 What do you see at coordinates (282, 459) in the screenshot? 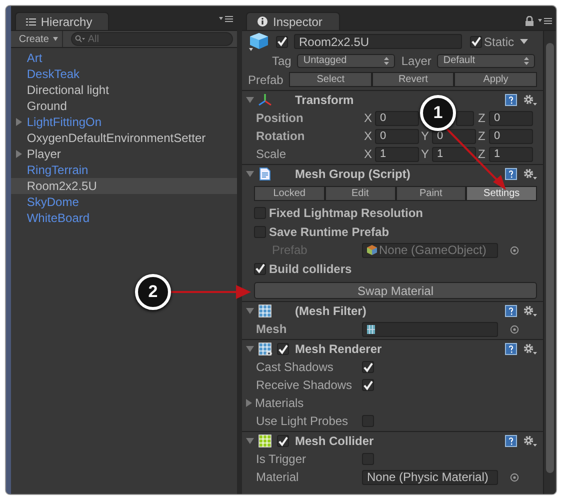
I see `property-label: Is Trigger` at bounding box center [282, 459].